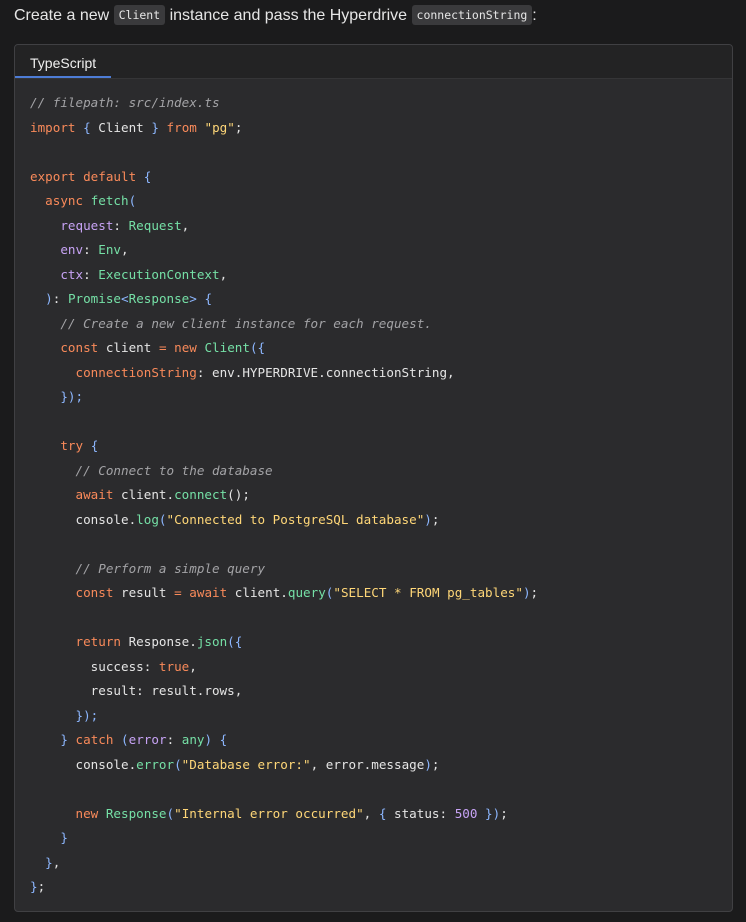  What do you see at coordinates (53, 127) in the screenshot?
I see `code-token: import` at bounding box center [53, 127].